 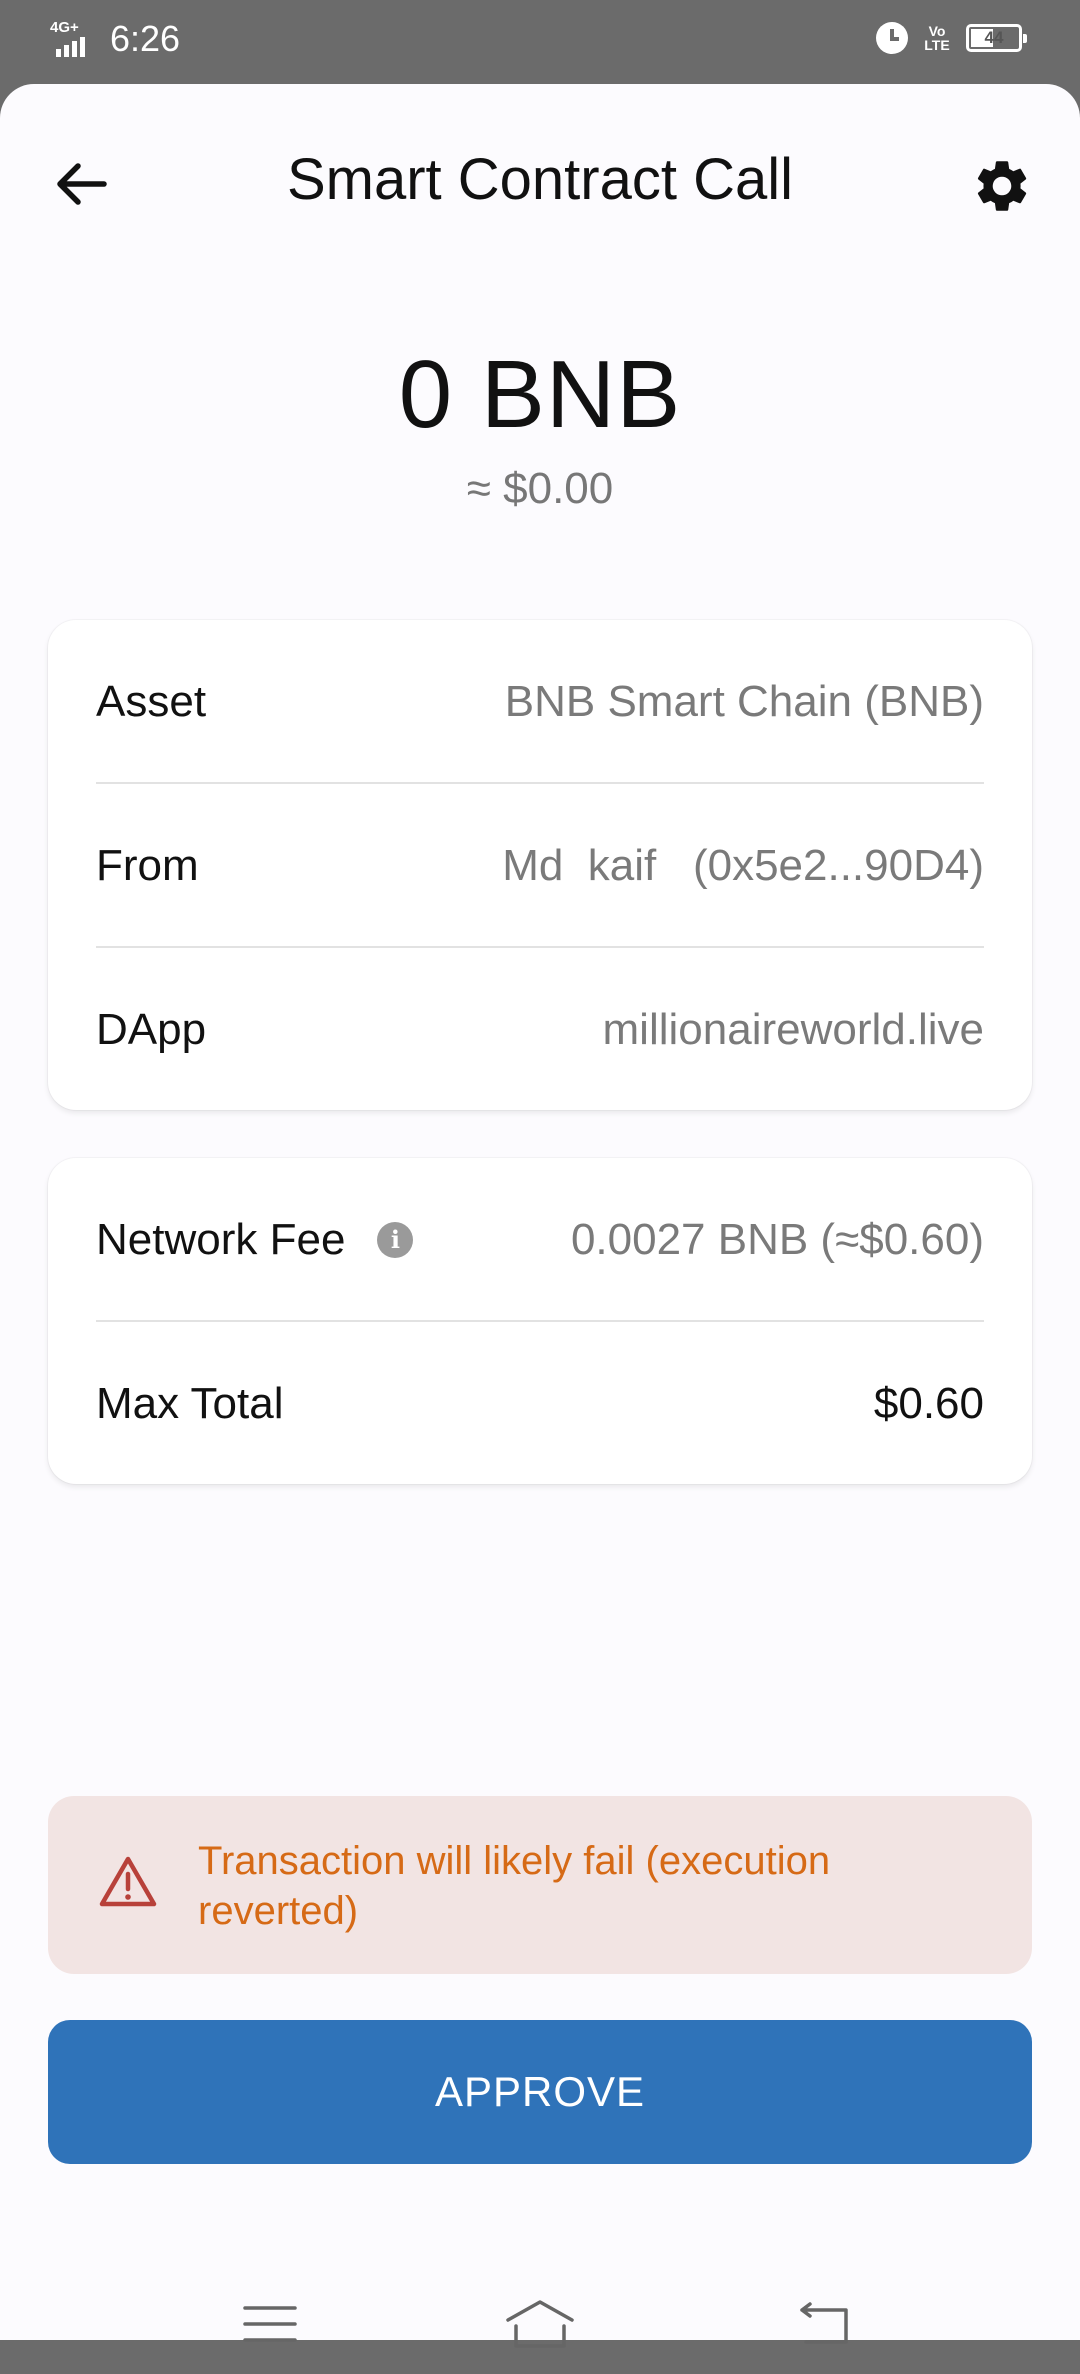 I want to click on signal-icon: 4G+, so click(x=75, y=39).